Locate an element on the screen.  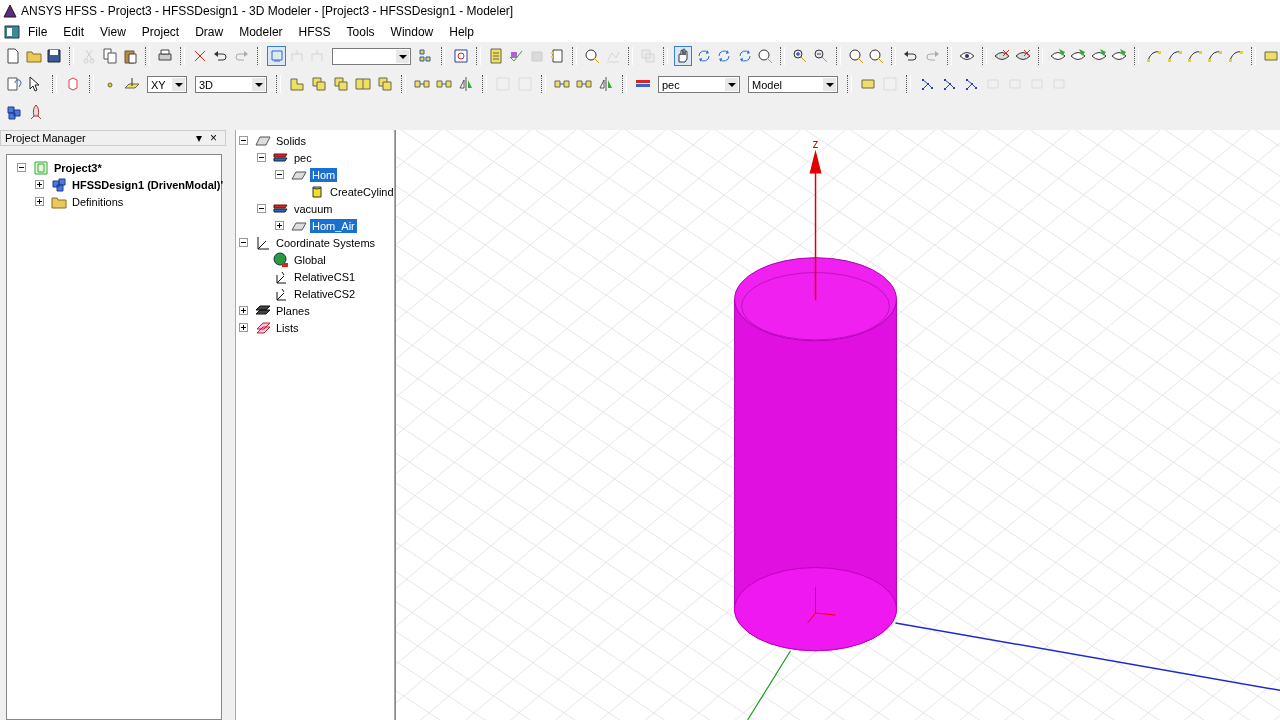
tree-item: Hom_Air is located at coordinates (333, 225).